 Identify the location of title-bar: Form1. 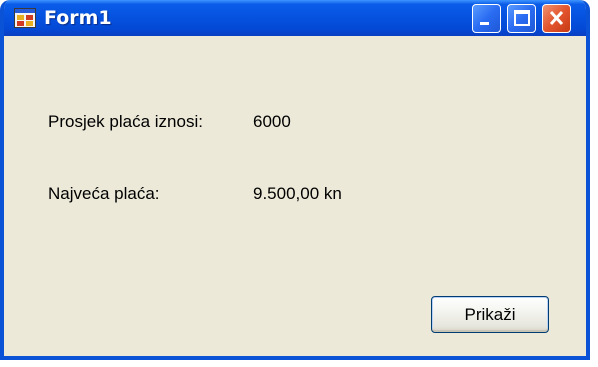
(295, 18).